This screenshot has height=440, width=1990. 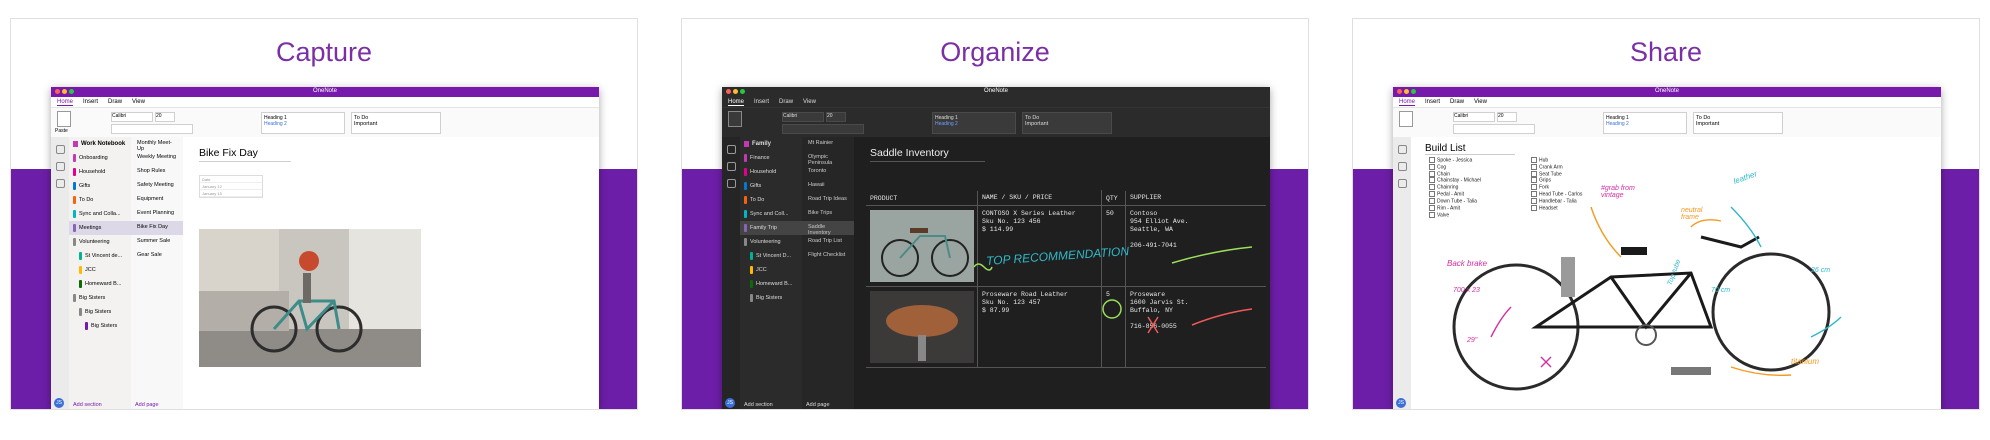 I want to click on section-item: Meetings, so click(x=100, y=228).